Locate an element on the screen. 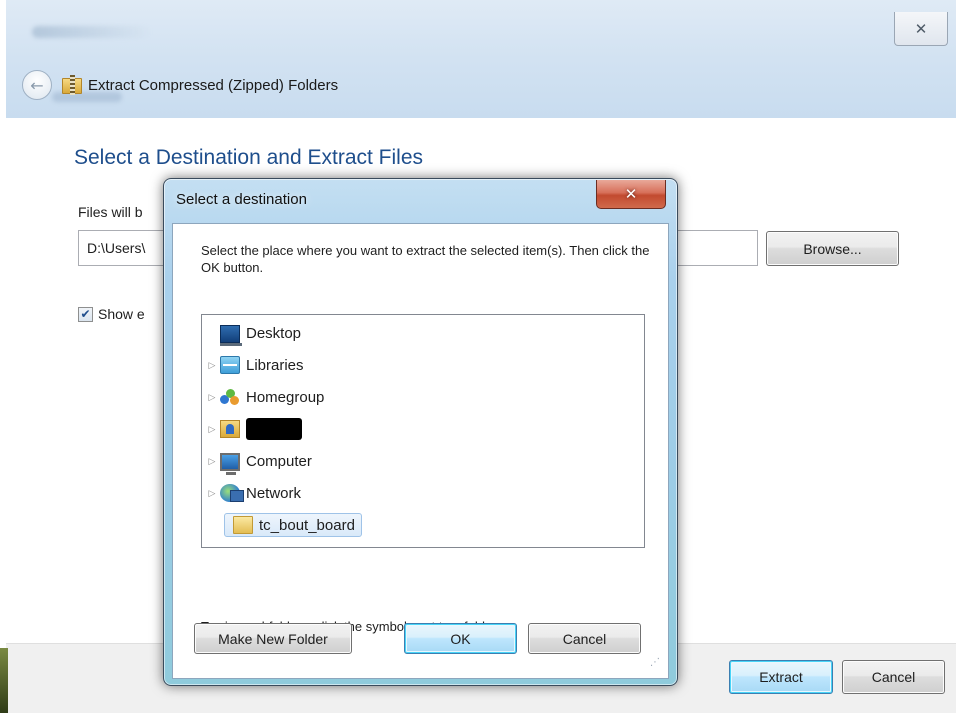  tree-item-computer: ▷ Computer is located at coordinates (259, 461).